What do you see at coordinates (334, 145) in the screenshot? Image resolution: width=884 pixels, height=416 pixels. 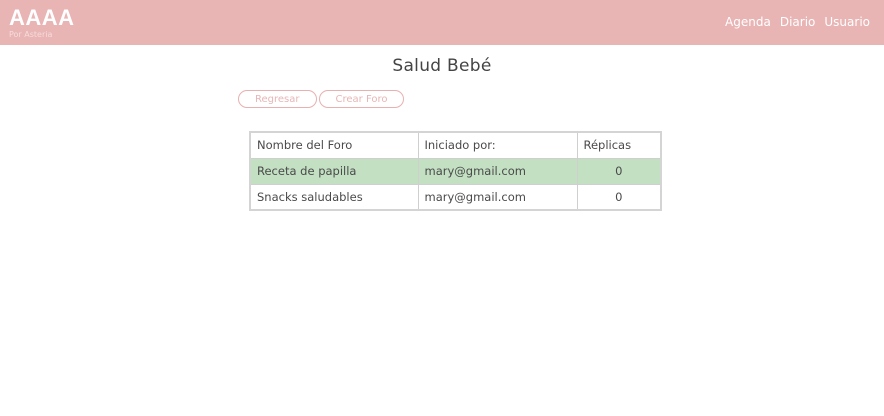 I see `header-forum-name: Nombre del Foro` at bounding box center [334, 145].